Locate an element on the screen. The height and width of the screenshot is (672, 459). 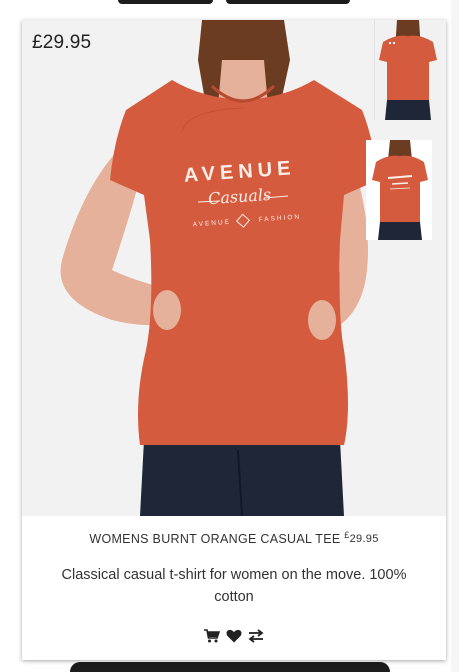
product-title-row: WOMENS BURNT ORANGE CASUAL TEE £29.95 is located at coordinates (234, 538).